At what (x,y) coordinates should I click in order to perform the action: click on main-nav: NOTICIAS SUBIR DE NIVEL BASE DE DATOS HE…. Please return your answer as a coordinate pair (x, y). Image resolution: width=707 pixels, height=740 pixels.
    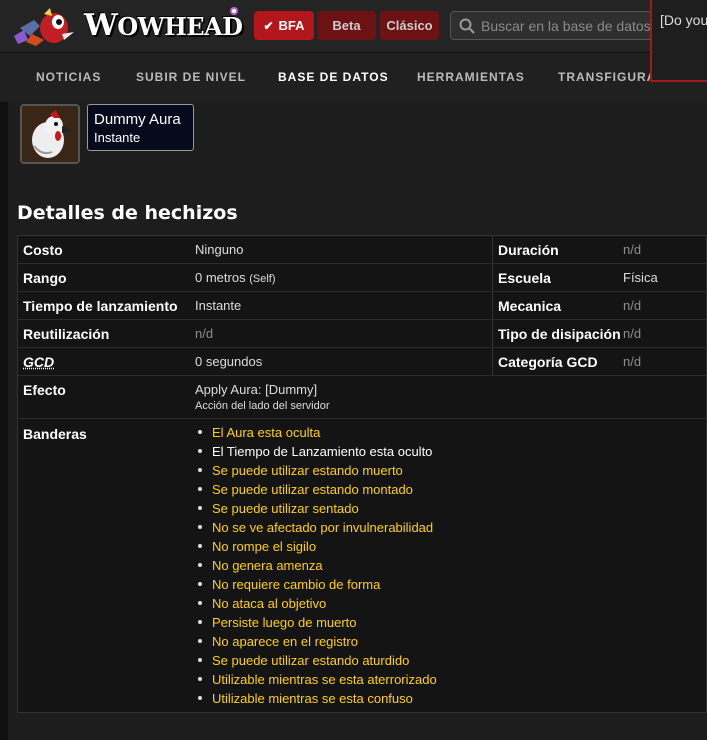
    Looking at the image, I should click on (353, 78).